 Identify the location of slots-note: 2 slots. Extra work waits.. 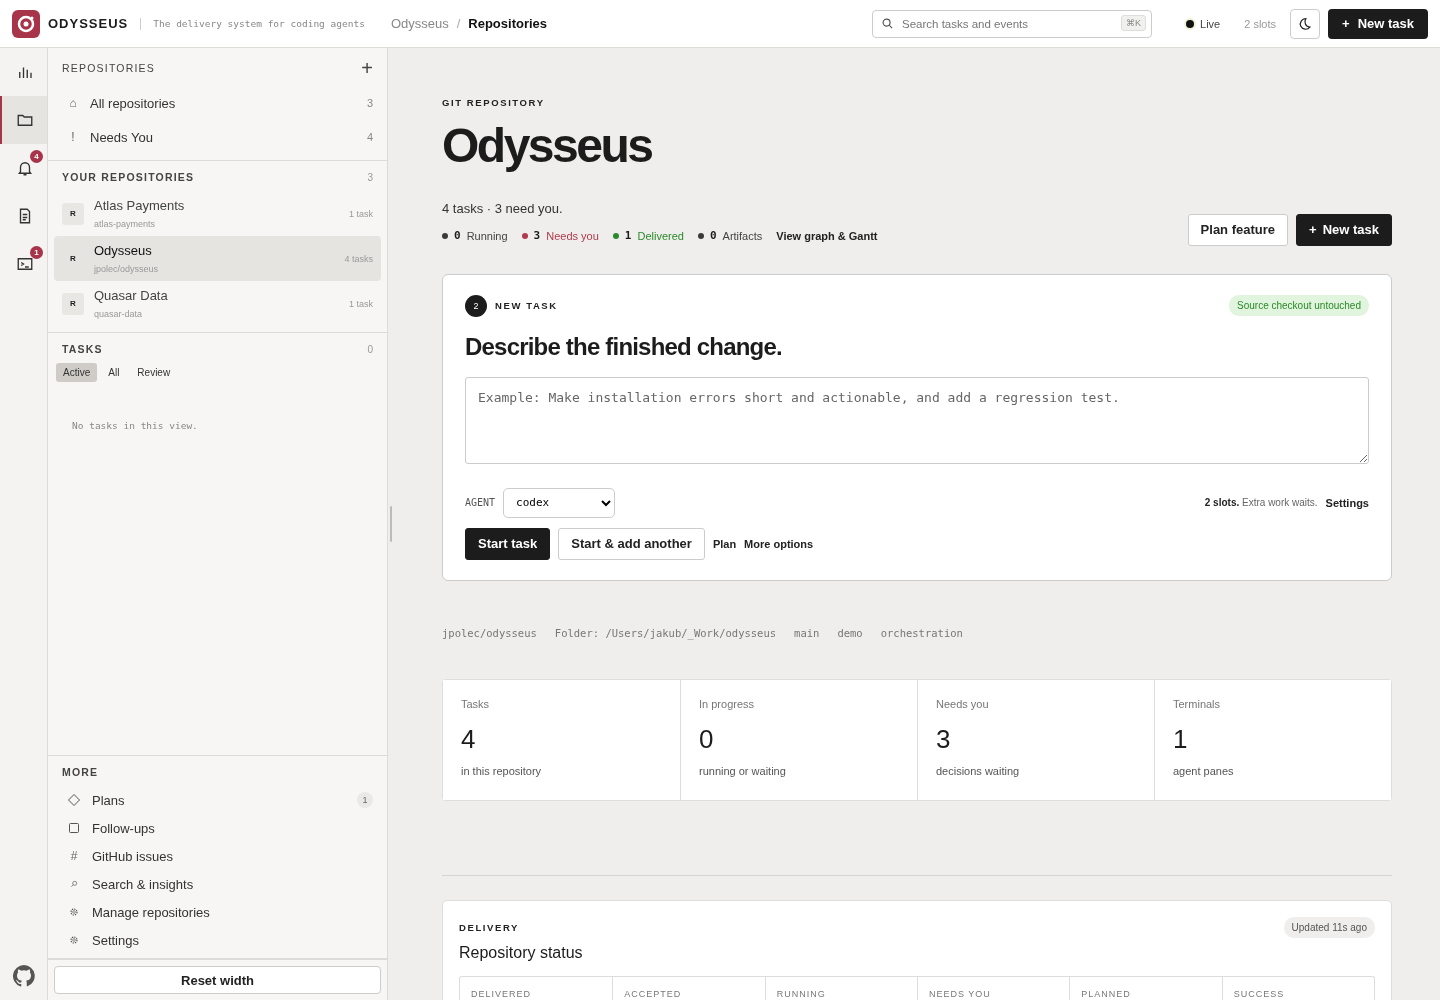
(1261, 503).